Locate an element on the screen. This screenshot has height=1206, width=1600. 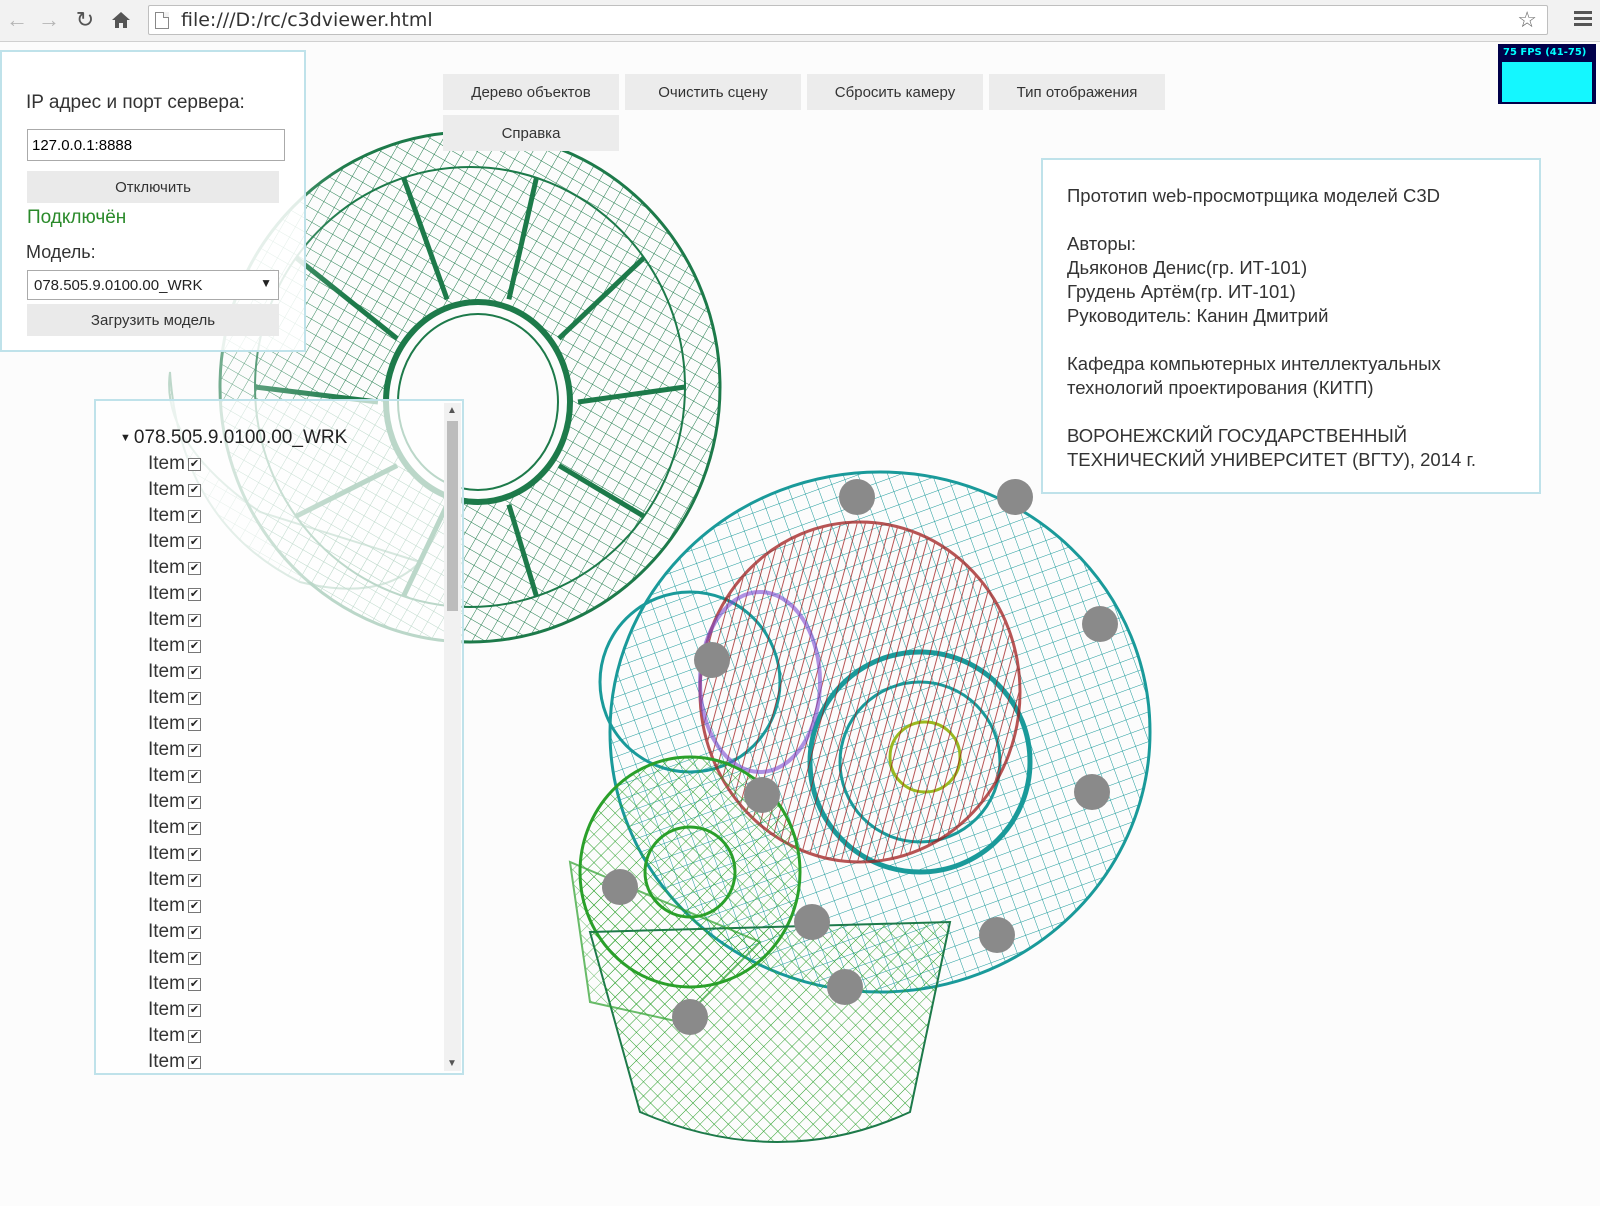
address-bar: file:///D:/rc/c3dviewer.html ☆ is located at coordinates (848, 20).